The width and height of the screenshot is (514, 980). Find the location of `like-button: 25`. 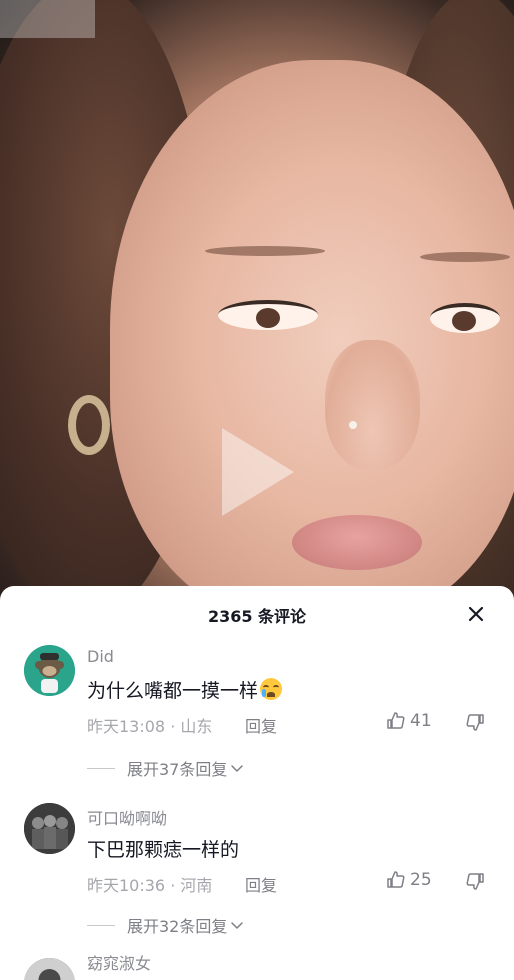

like-button: 25 is located at coordinates (409, 880).